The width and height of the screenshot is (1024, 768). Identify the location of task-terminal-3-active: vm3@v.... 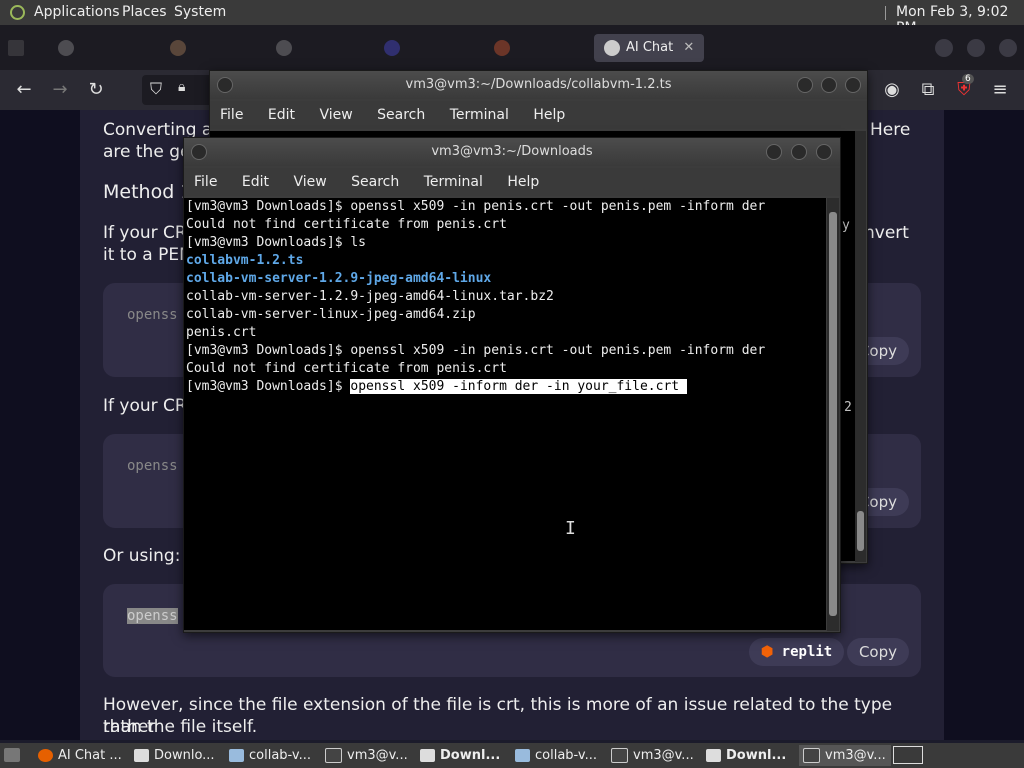
(845, 755).